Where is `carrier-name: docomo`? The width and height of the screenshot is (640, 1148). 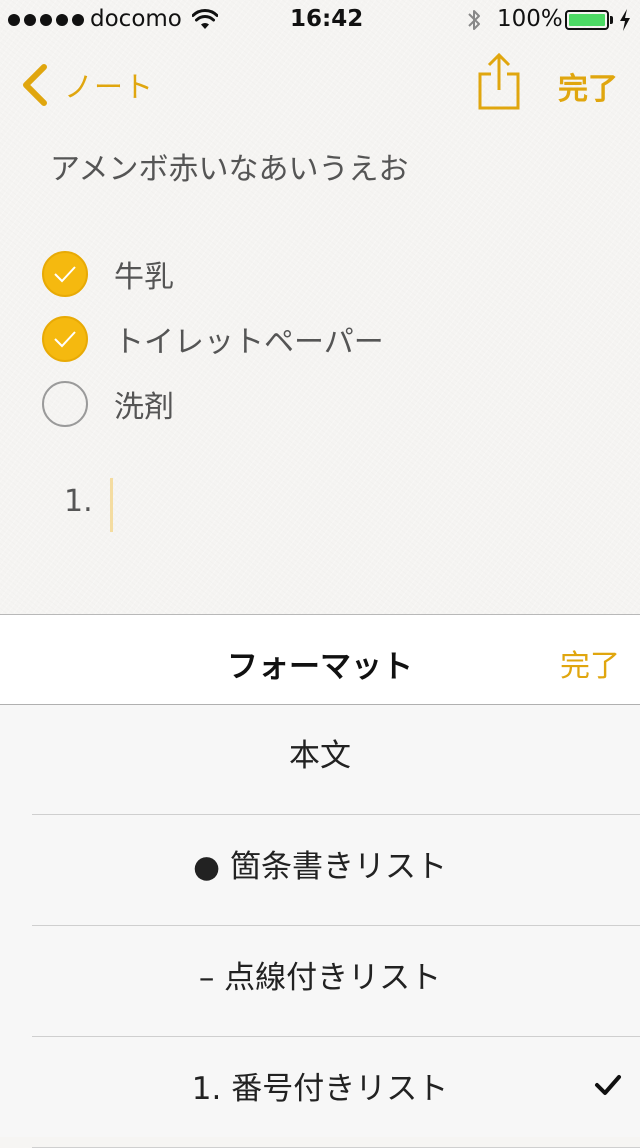 carrier-name: docomo is located at coordinates (136, 19).